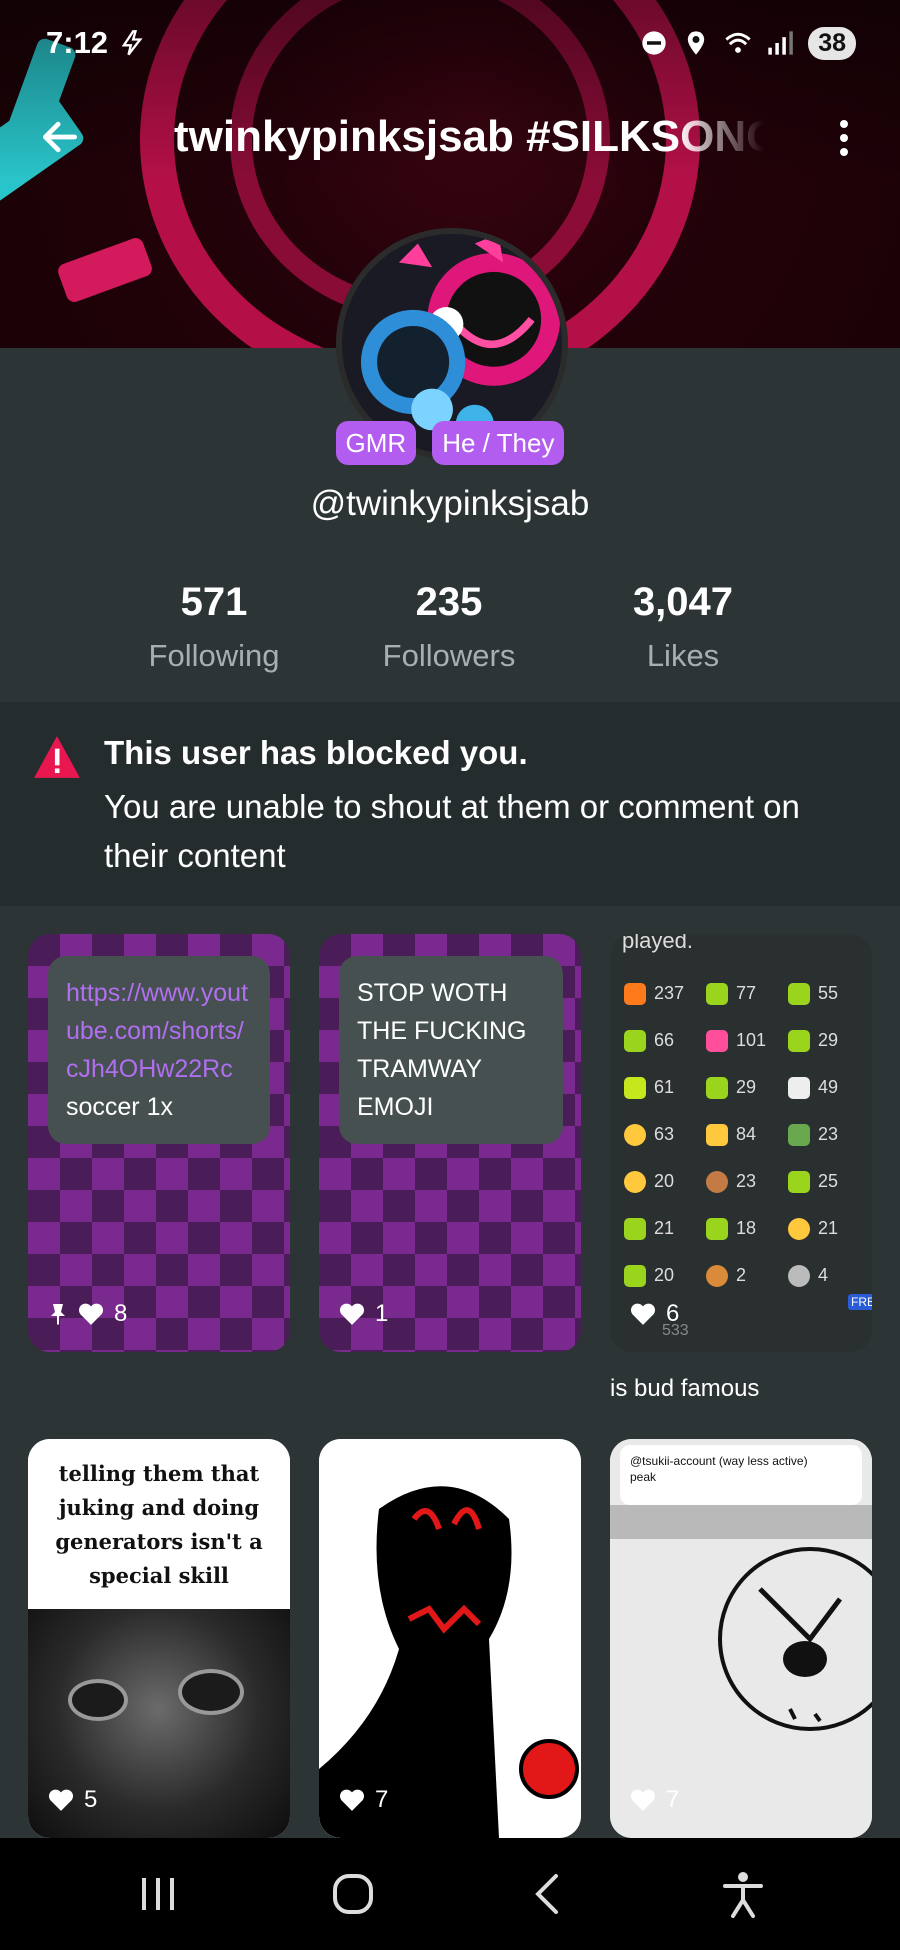 This screenshot has height=1950, width=900. What do you see at coordinates (685, 1388) in the screenshot?
I see `post-caption: is bud famous` at bounding box center [685, 1388].